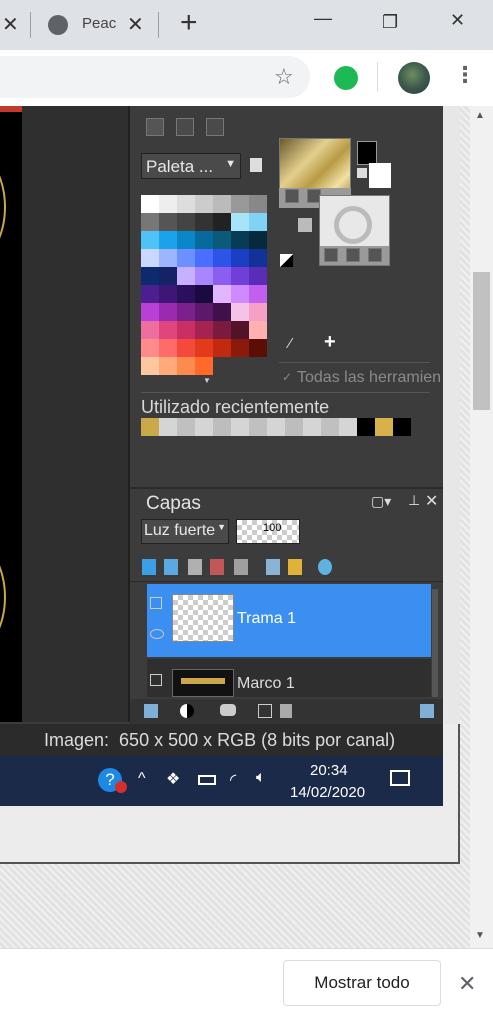 The image size is (493, 1020). I want to click on minimize-button: —, so click(323, 18).